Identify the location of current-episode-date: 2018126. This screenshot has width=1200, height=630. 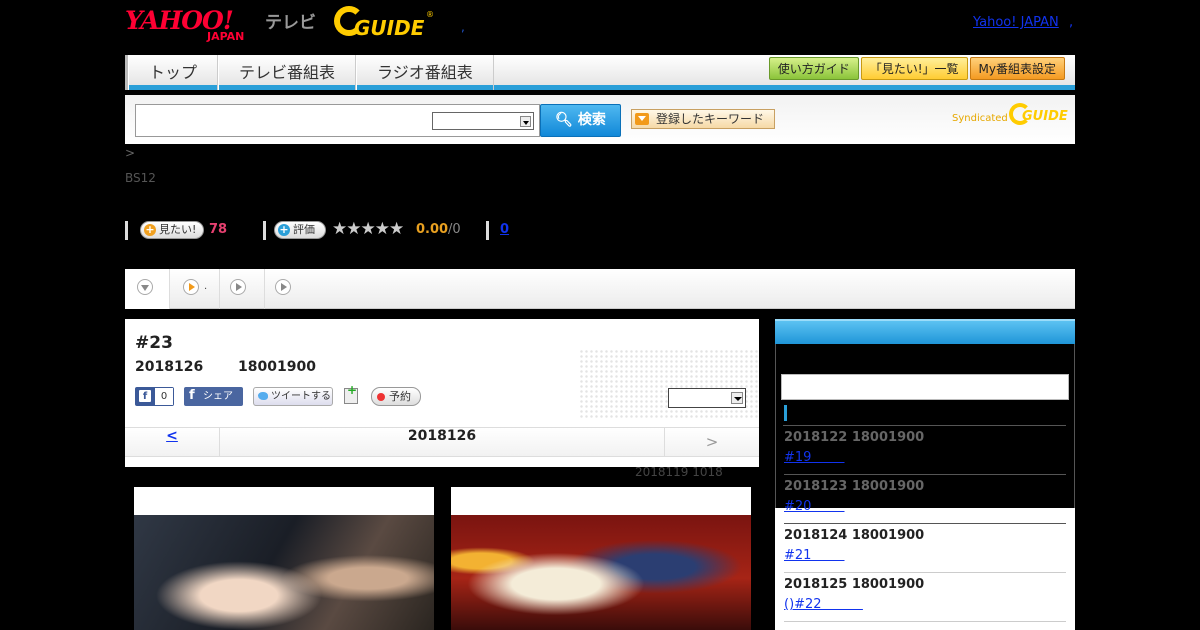
(442, 436).